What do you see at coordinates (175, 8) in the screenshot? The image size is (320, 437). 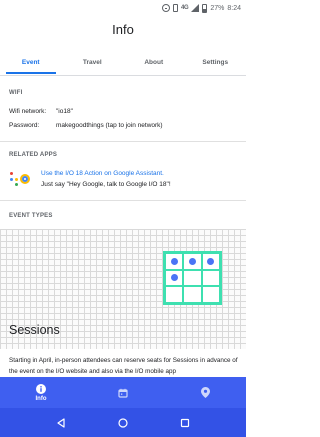 I see `vibrate-icon` at bounding box center [175, 8].